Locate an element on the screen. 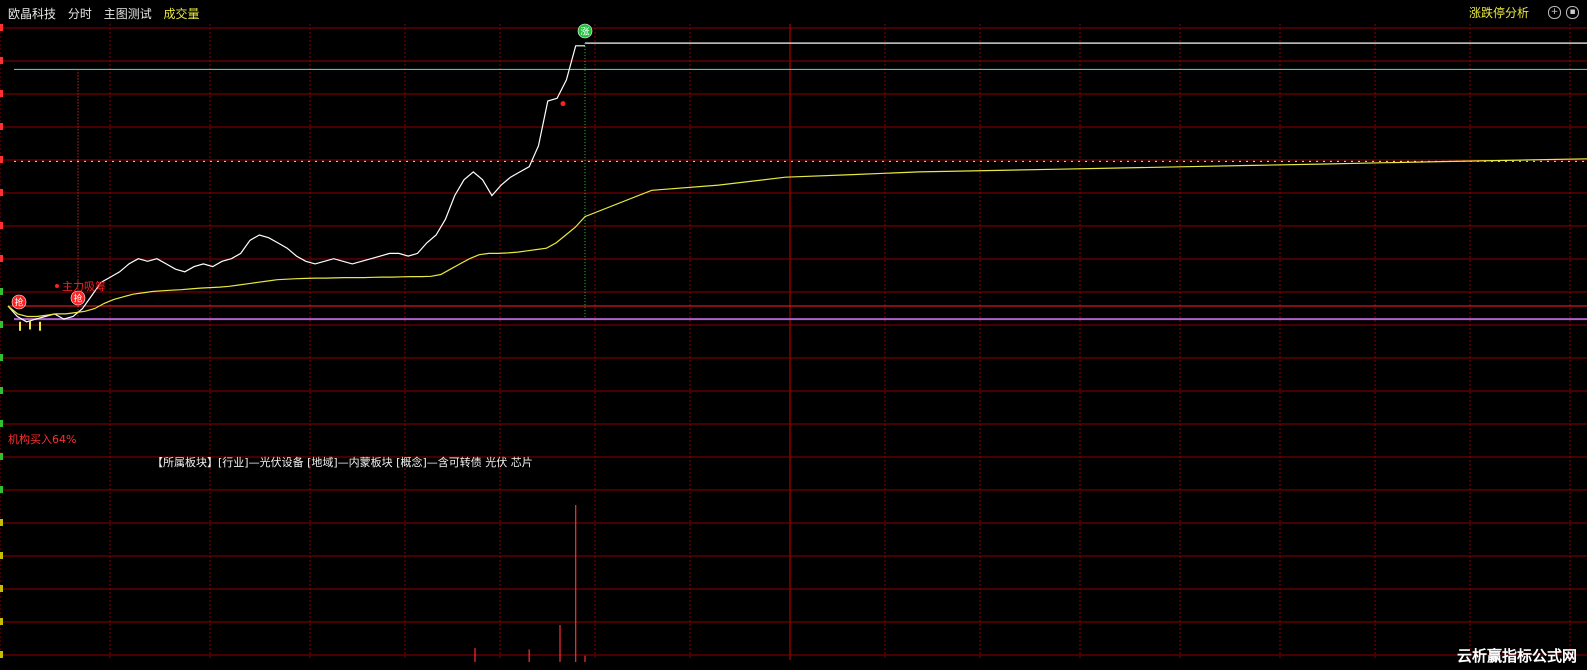 Image resolution: width=1587 pixels, height=670 pixels. main-buy-label: 主力吸筹 is located at coordinates (84, 286).